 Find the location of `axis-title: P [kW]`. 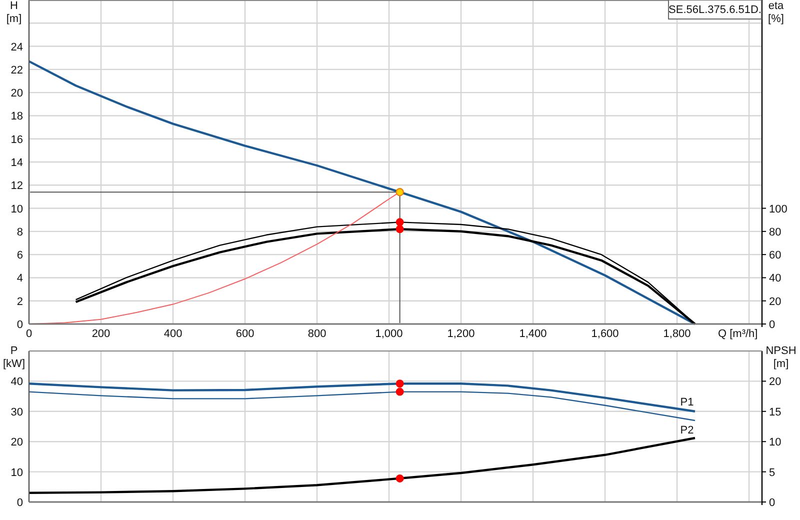

axis-title: P [kW] is located at coordinates (14, 357).